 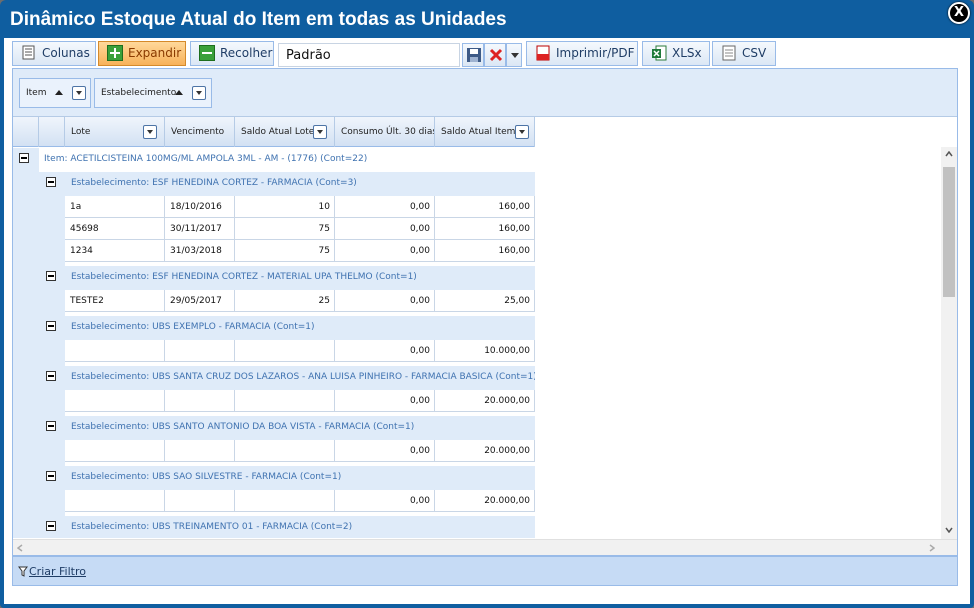 I want to click on footer-bar: Criar Filtro, so click(x=485, y=571).